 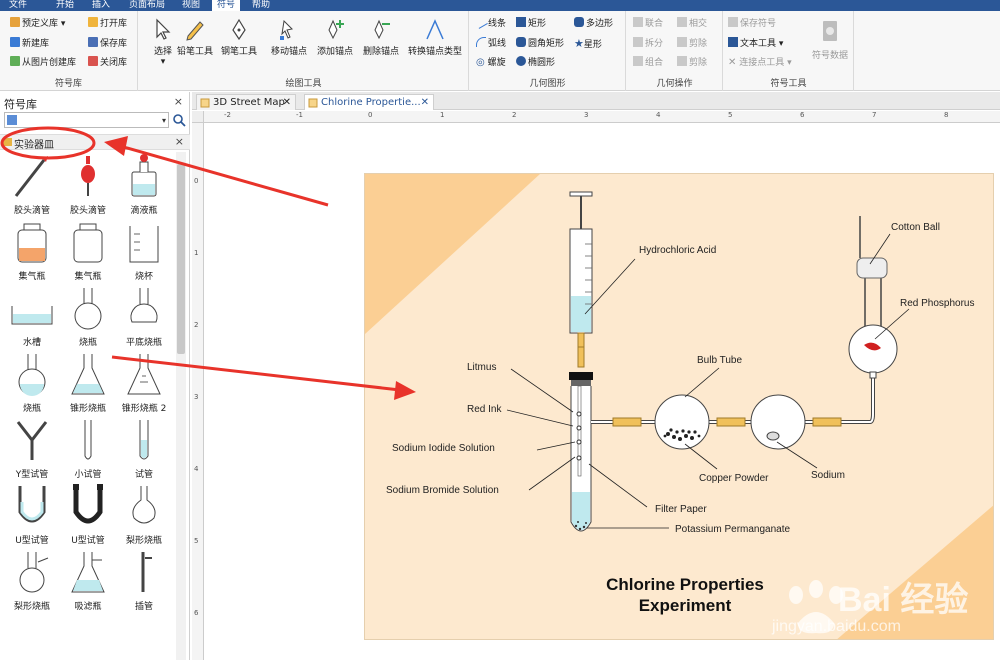 What do you see at coordinates (195, 37) in the screenshot?
I see `pencil-tool-button: 铅笔工具` at bounding box center [195, 37].